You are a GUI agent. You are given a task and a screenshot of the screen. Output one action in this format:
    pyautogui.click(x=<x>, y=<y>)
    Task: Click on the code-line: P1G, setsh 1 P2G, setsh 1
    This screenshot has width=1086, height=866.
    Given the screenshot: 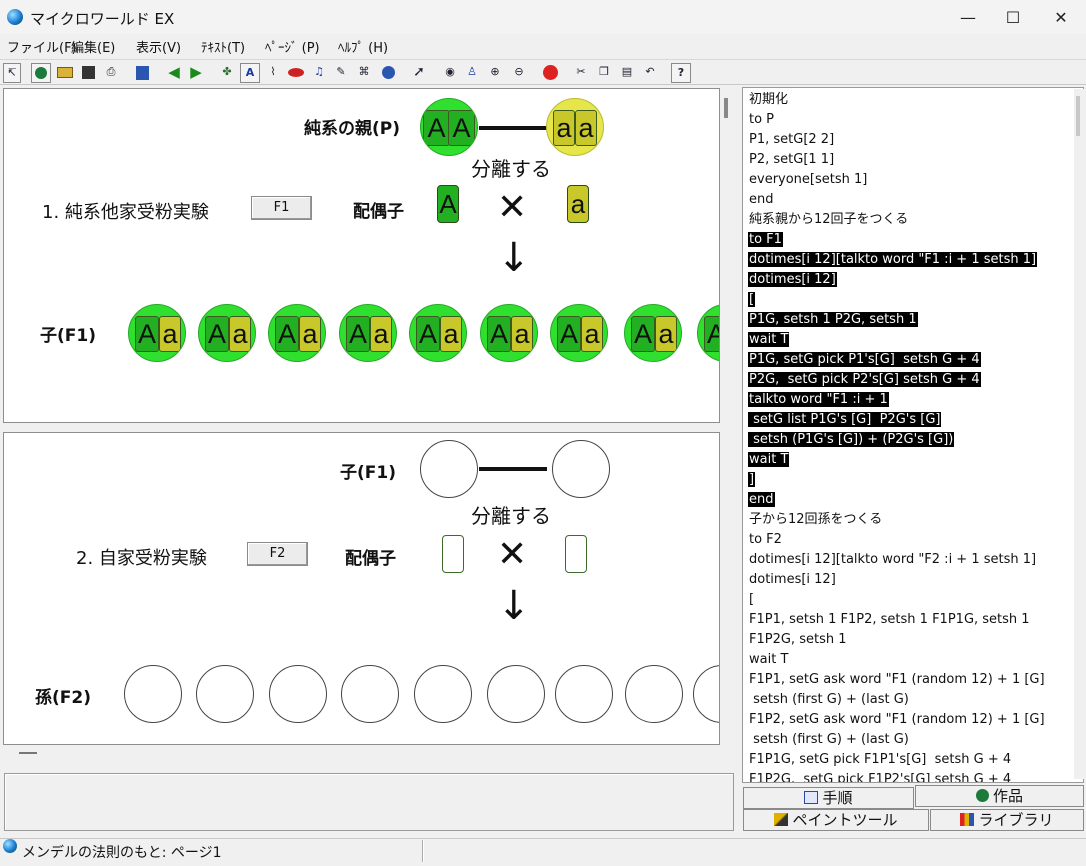 What is the action you would take?
    pyautogui.click(x=897, y=320)
    